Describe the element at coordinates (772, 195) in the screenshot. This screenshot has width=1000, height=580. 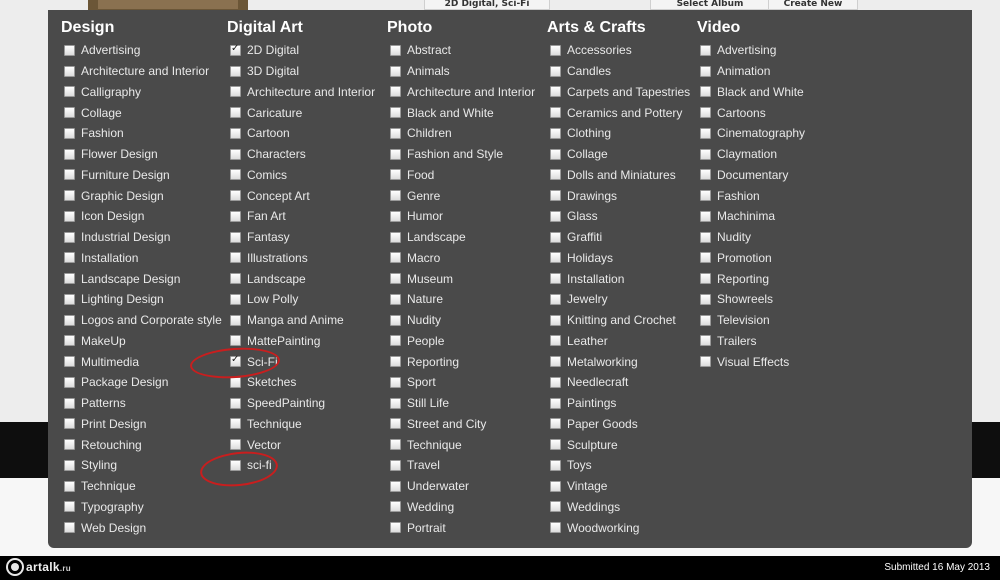
I see `category-item: Fashion` at that location.